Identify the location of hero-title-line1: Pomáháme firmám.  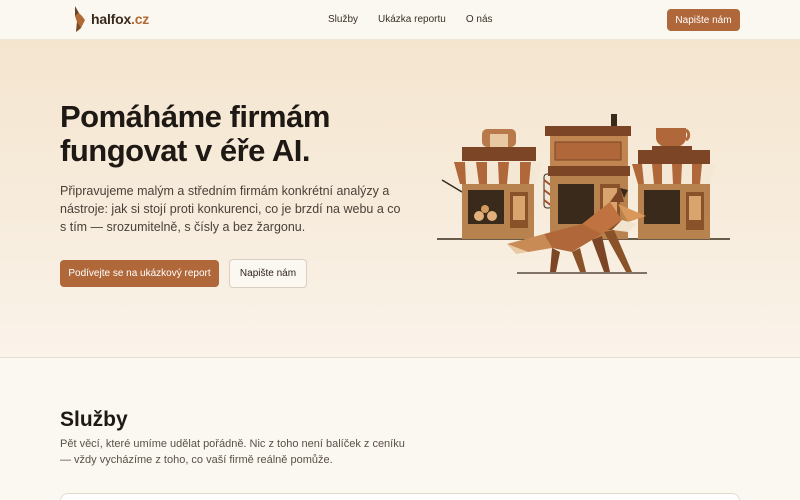
(195, 116).